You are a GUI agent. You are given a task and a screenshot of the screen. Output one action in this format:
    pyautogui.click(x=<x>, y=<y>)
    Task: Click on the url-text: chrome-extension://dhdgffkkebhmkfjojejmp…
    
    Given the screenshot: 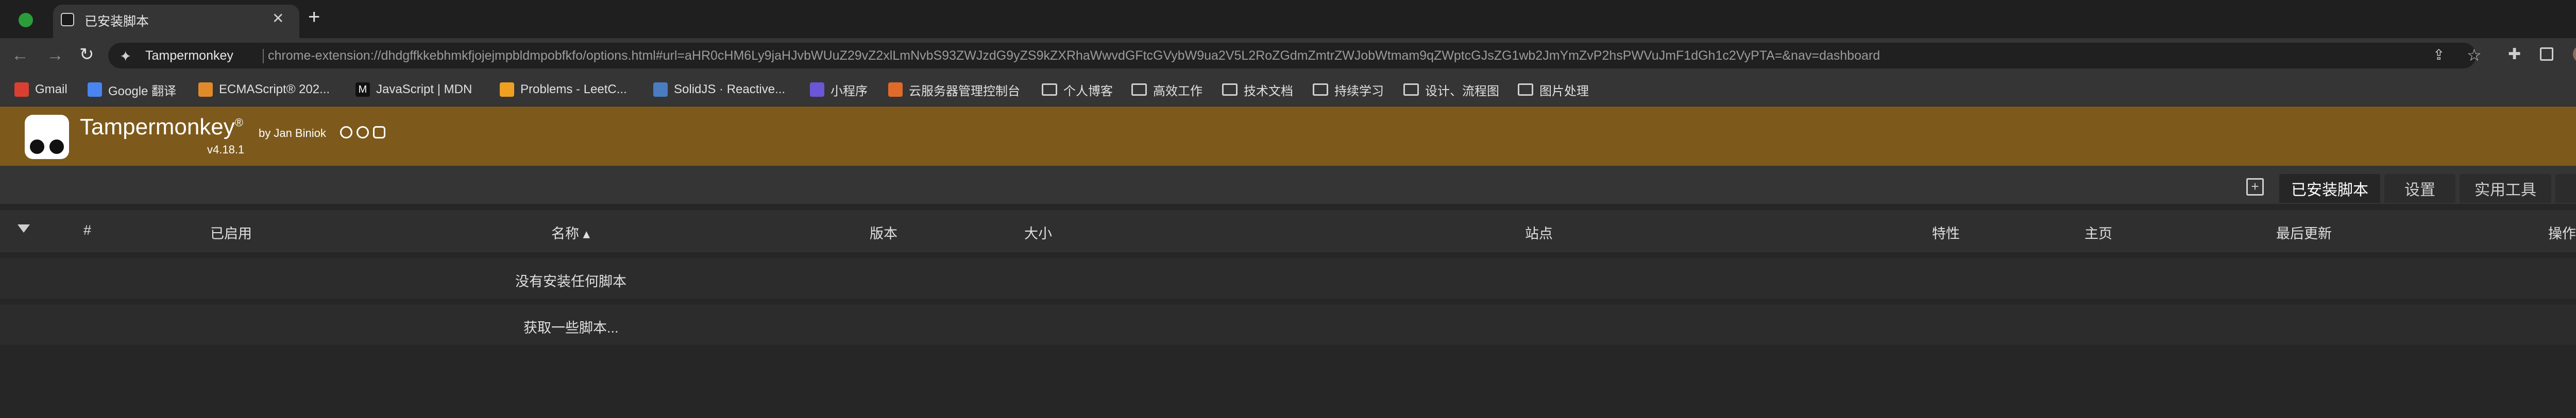 What is the action you would take?
    pyautogui.click(x=1149, y=55)
    